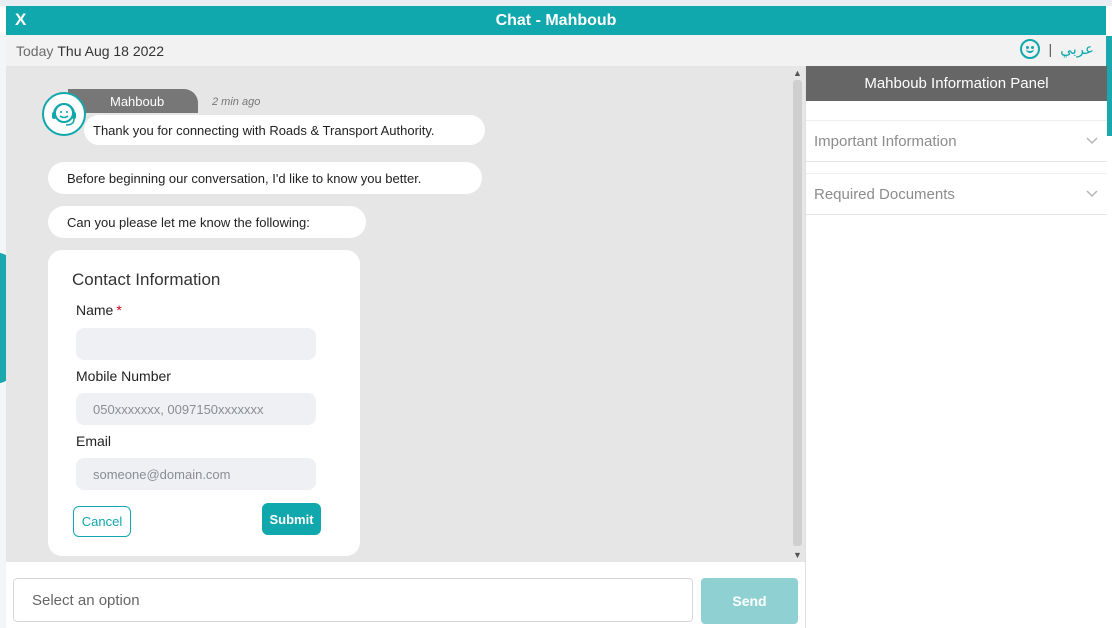  Describe the element at coordinates (196, 474) in the screenshot. I see `email-field` at that location.